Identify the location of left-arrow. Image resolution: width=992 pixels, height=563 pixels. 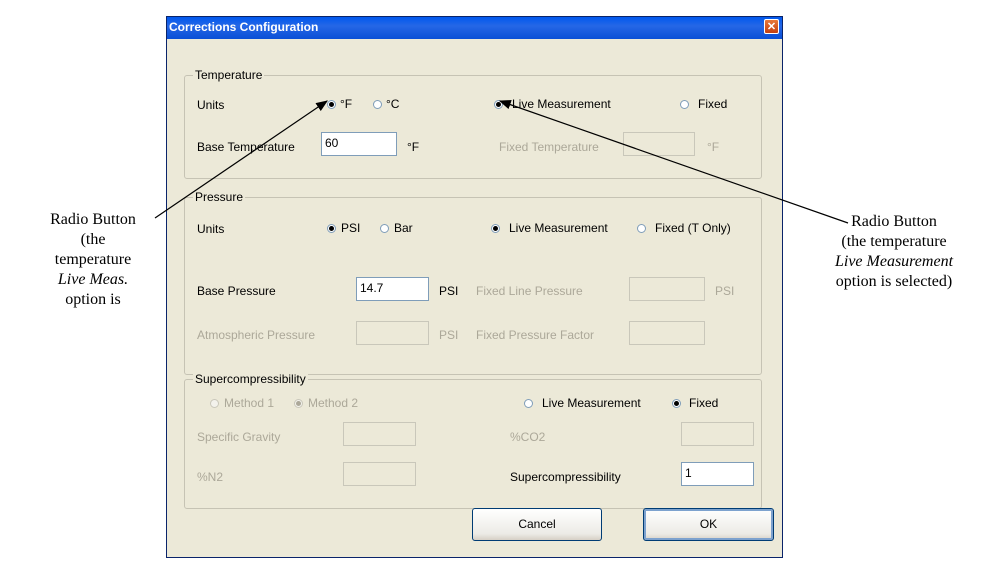
(241, 159).